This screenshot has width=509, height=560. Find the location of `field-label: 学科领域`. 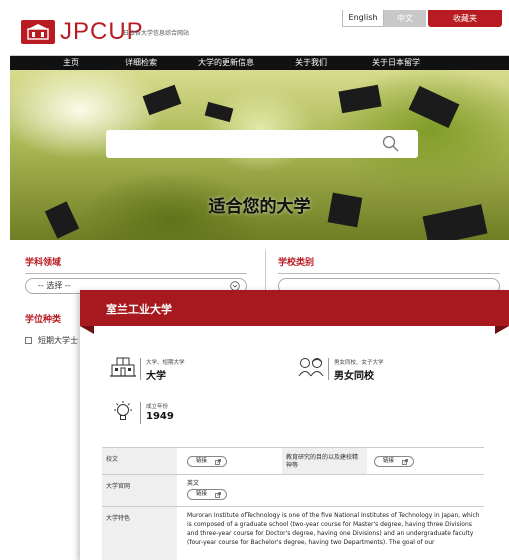

field-label: 学科领域 is located at coordinates (43, 263).